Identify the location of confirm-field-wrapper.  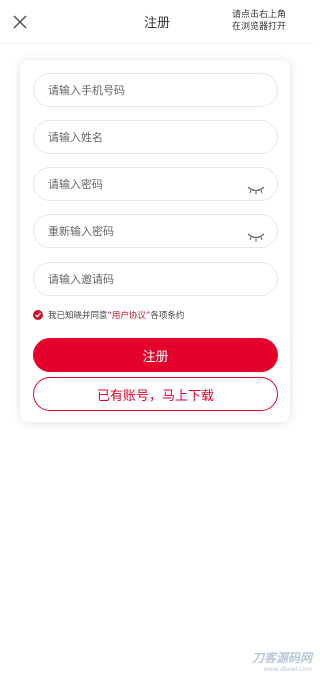
(155, 231).